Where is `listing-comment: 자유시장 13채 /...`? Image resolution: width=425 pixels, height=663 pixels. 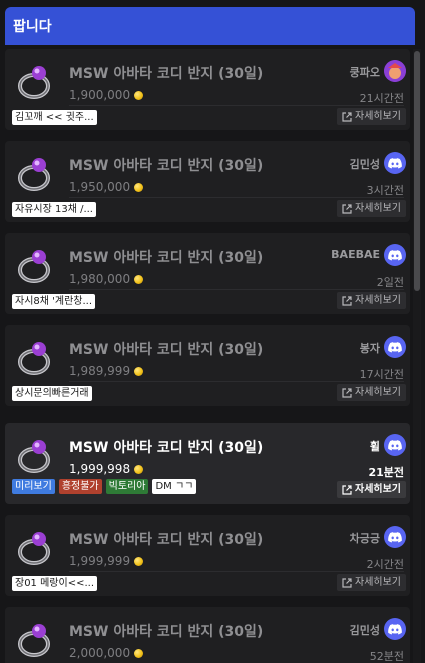 listing-comment: 자유시장 13채 /... is located at coordinates (54, 209).